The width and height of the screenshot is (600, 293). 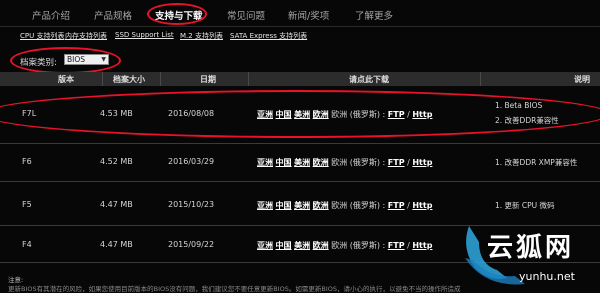 I want to click on header-version: 版本, so click(x=66, y=79).